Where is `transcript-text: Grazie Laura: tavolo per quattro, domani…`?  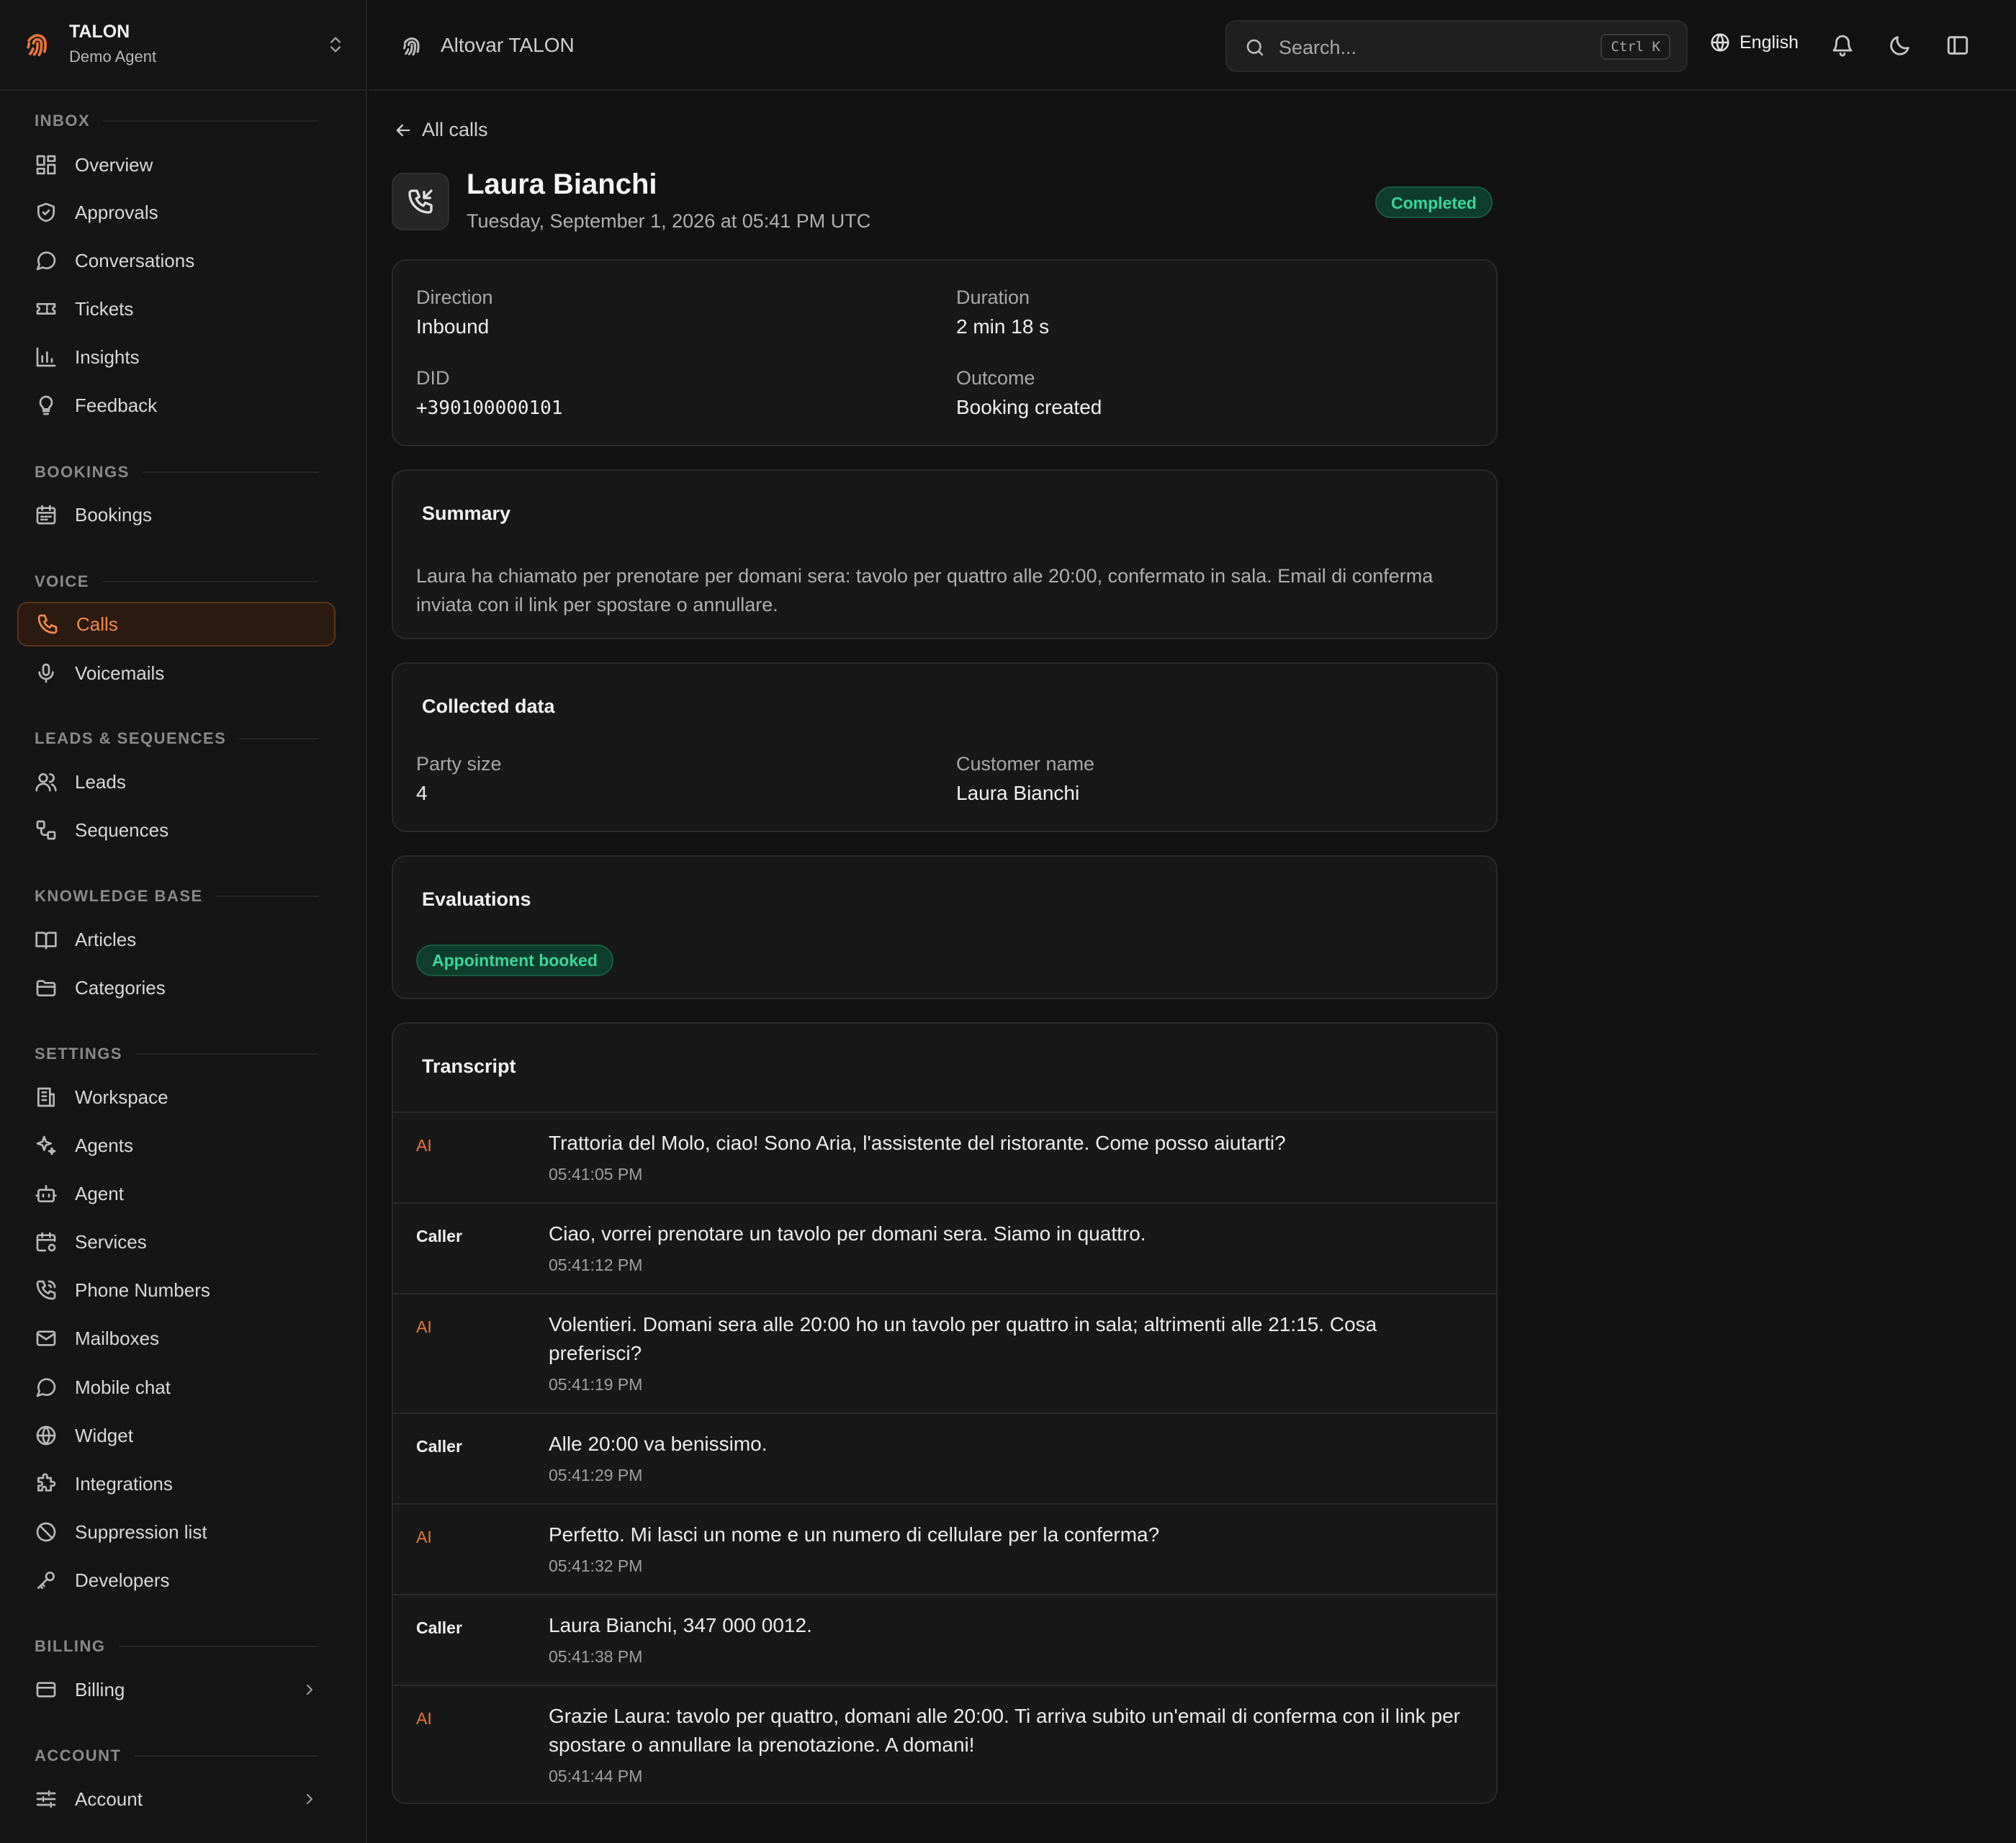
transcript-text: Grazie Laura: tavolo per quattro, domani… is located at coordinates (1005, 1731).